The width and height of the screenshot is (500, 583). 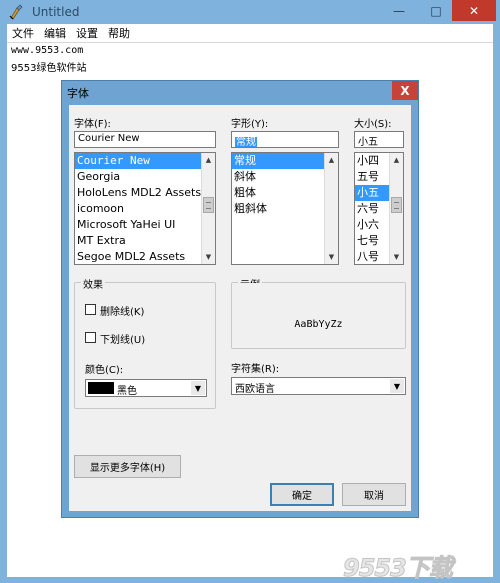 What do you see at coordinates (55, 33) in the screenshot?
I see `menu-edit: 编辑` at bounding box center [55, 33].